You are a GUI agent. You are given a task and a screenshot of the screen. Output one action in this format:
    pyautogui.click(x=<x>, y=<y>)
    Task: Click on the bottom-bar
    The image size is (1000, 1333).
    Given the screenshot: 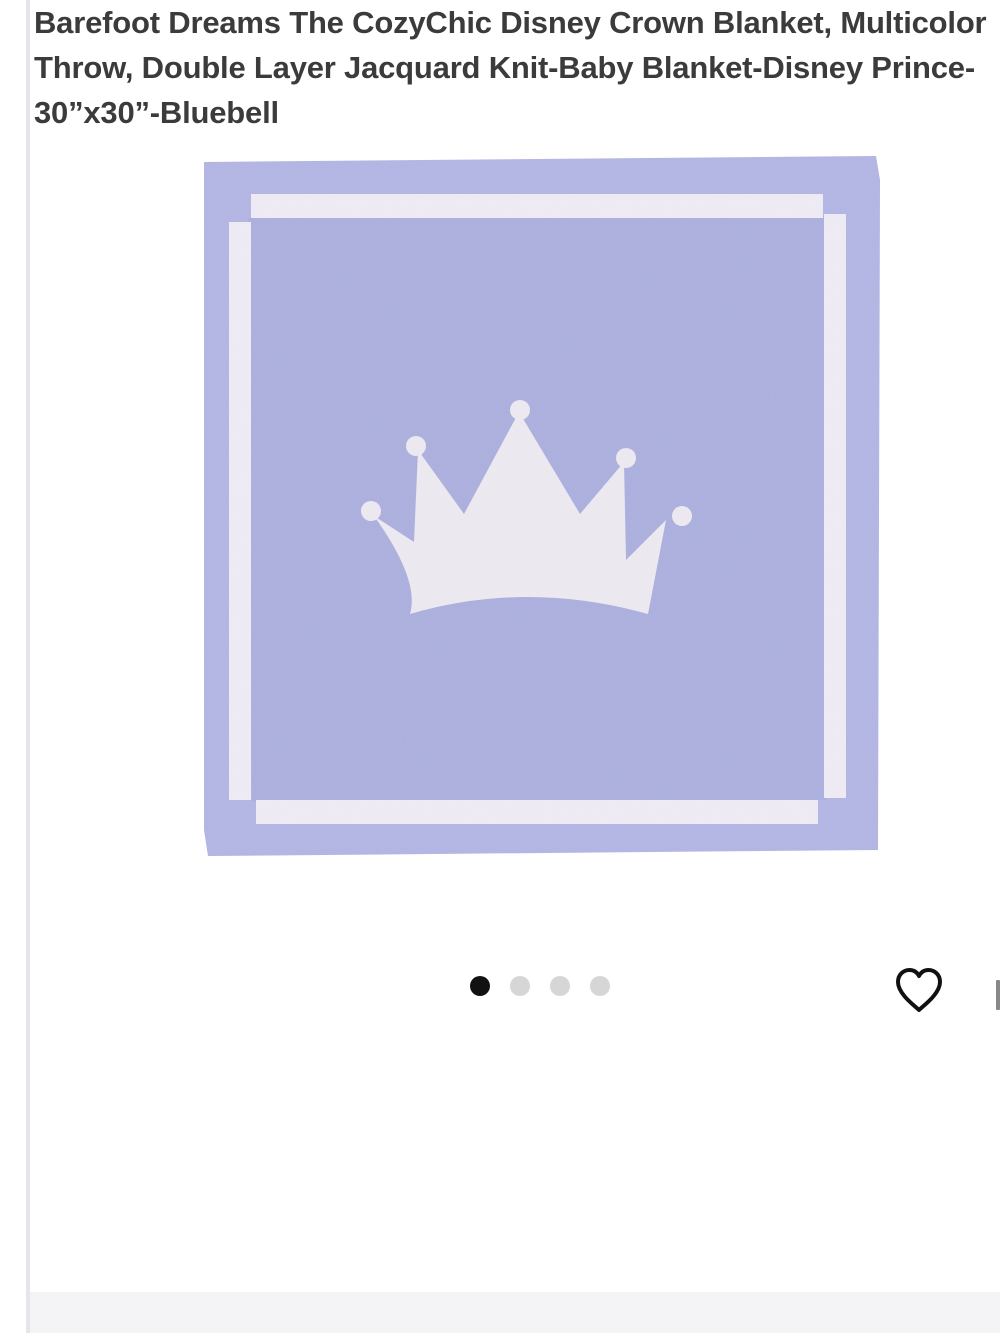 What is the action you would take?
    pyautogui.click(x=515, y=1312)
    